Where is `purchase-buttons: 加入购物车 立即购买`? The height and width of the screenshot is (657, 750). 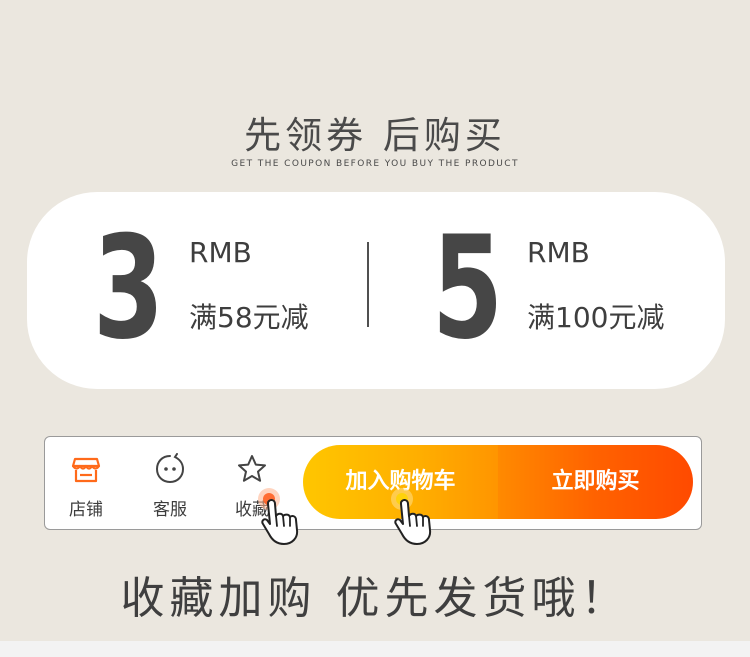 purchase-buttons: 加入购物车 立即购买 is located at coordinates (498, 482).